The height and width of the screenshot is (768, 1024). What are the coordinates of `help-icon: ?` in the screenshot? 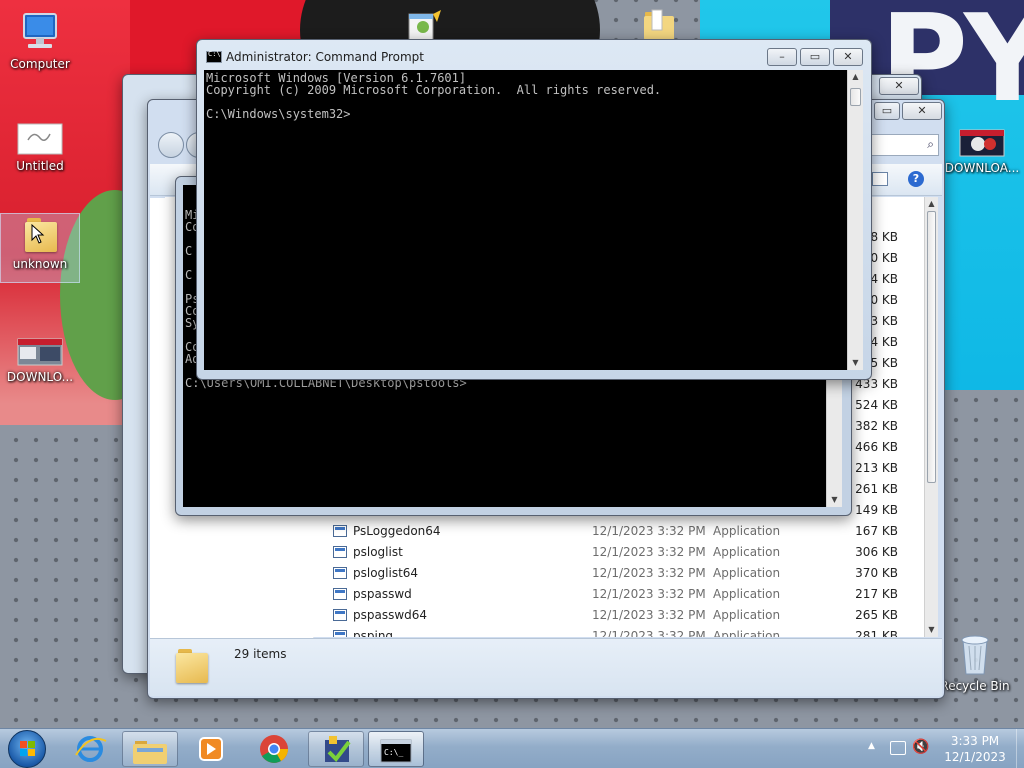 It's located at (916, 179).